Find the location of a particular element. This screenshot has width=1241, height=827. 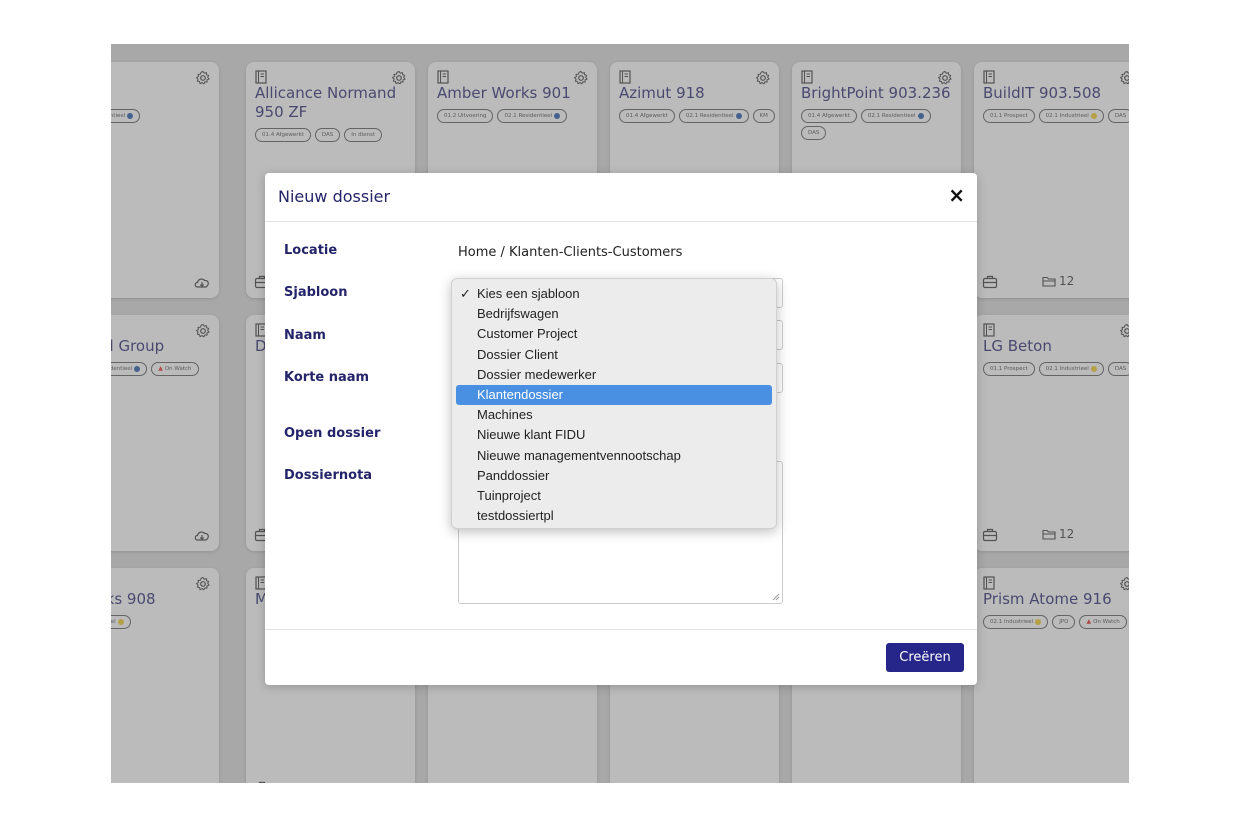

dropdown-option: Machines is located at coordinates (614, 415).